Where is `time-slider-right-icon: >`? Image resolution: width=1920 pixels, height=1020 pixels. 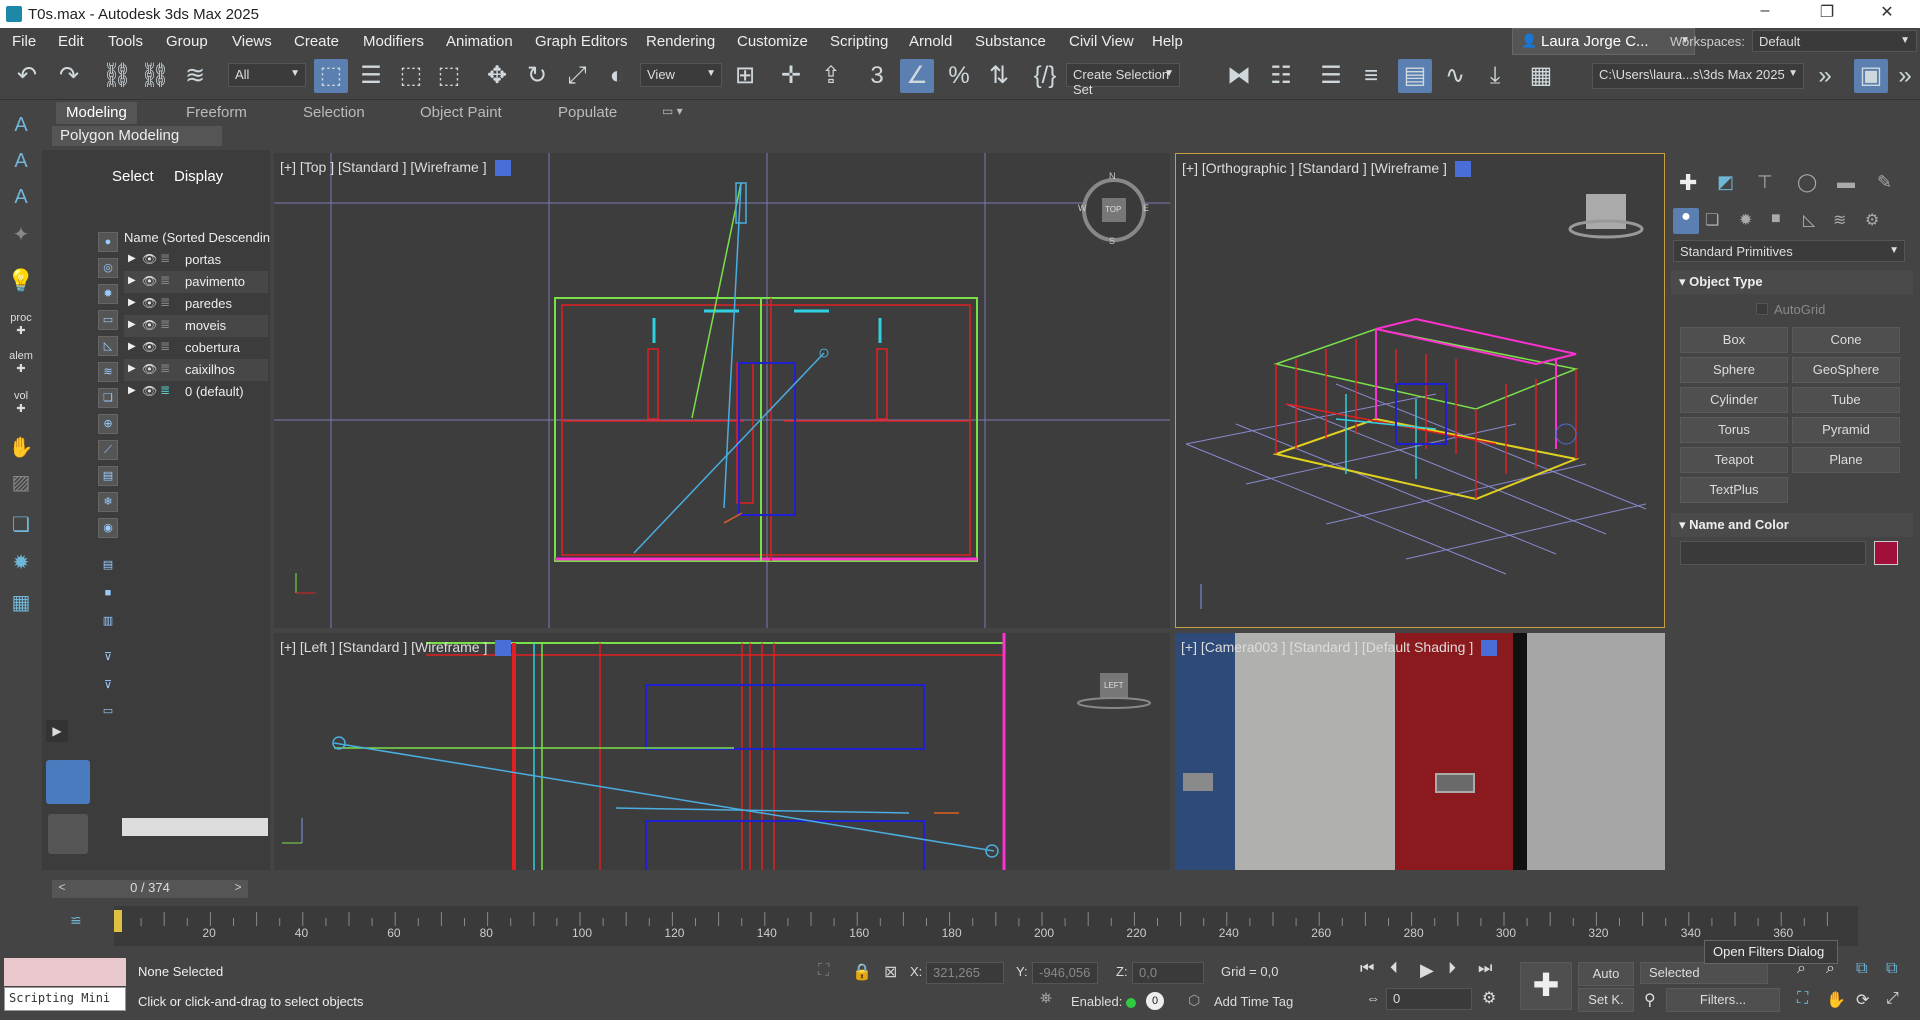
time-slider-right-icon: > is located at coordinates (238, 889).